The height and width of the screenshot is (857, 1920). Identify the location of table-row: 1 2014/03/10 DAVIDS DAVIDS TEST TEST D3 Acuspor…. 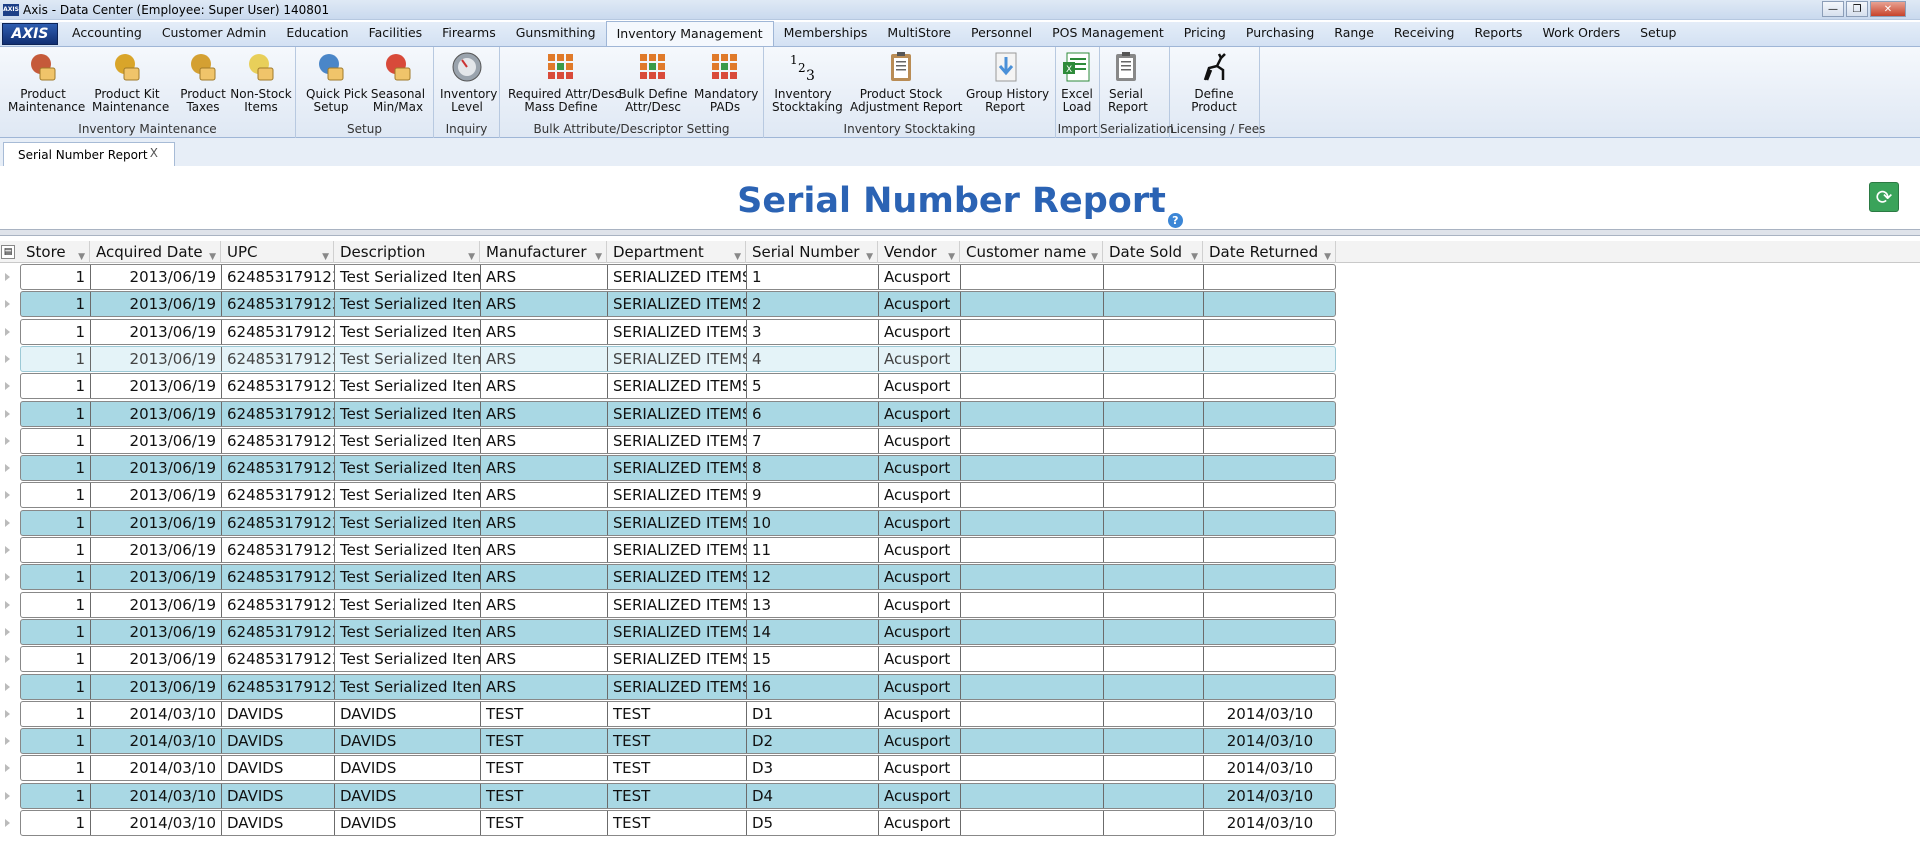
(678, 768).